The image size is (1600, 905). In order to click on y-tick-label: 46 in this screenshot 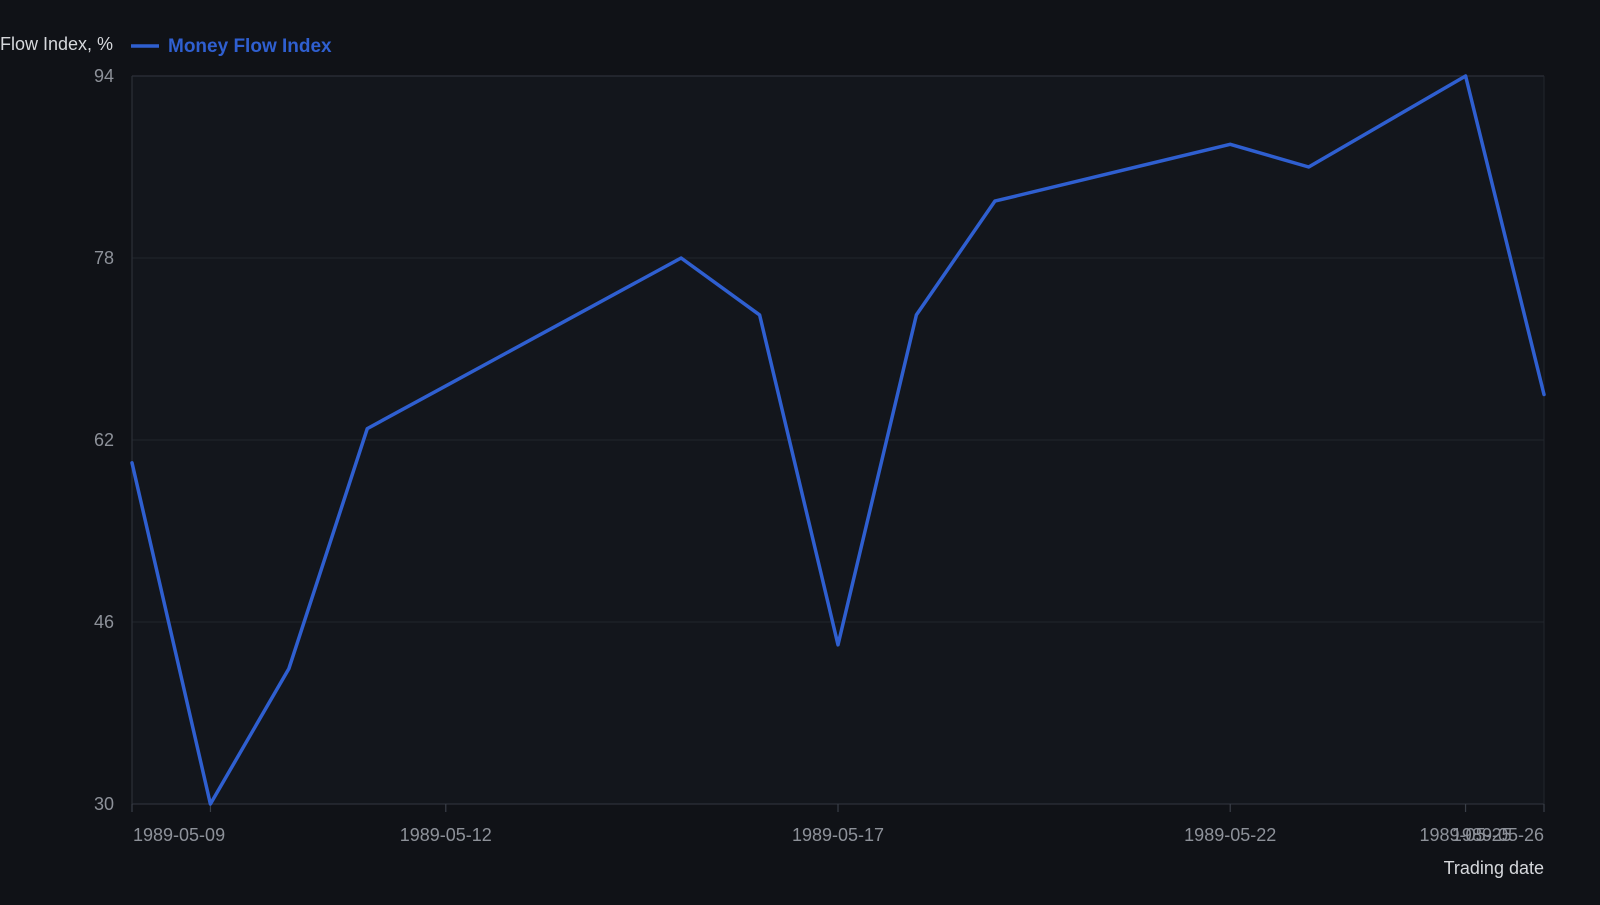, I will do `click(104, 622)`.